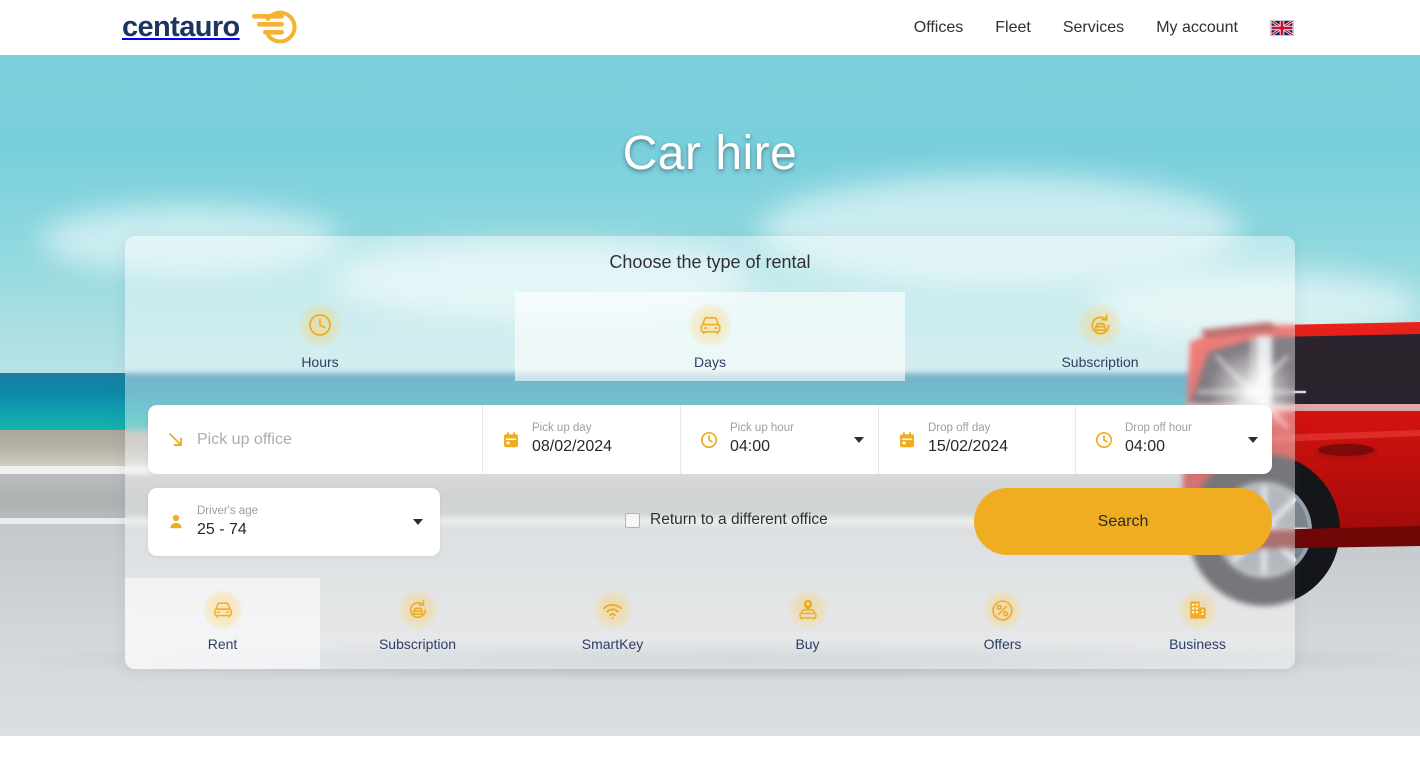 Image resolution: width=1420 pixels, height=780 pixels. What do you see at coordinates (176, 522) in the screenshot?
I see `person-icon` at bounding box center [176, 522].